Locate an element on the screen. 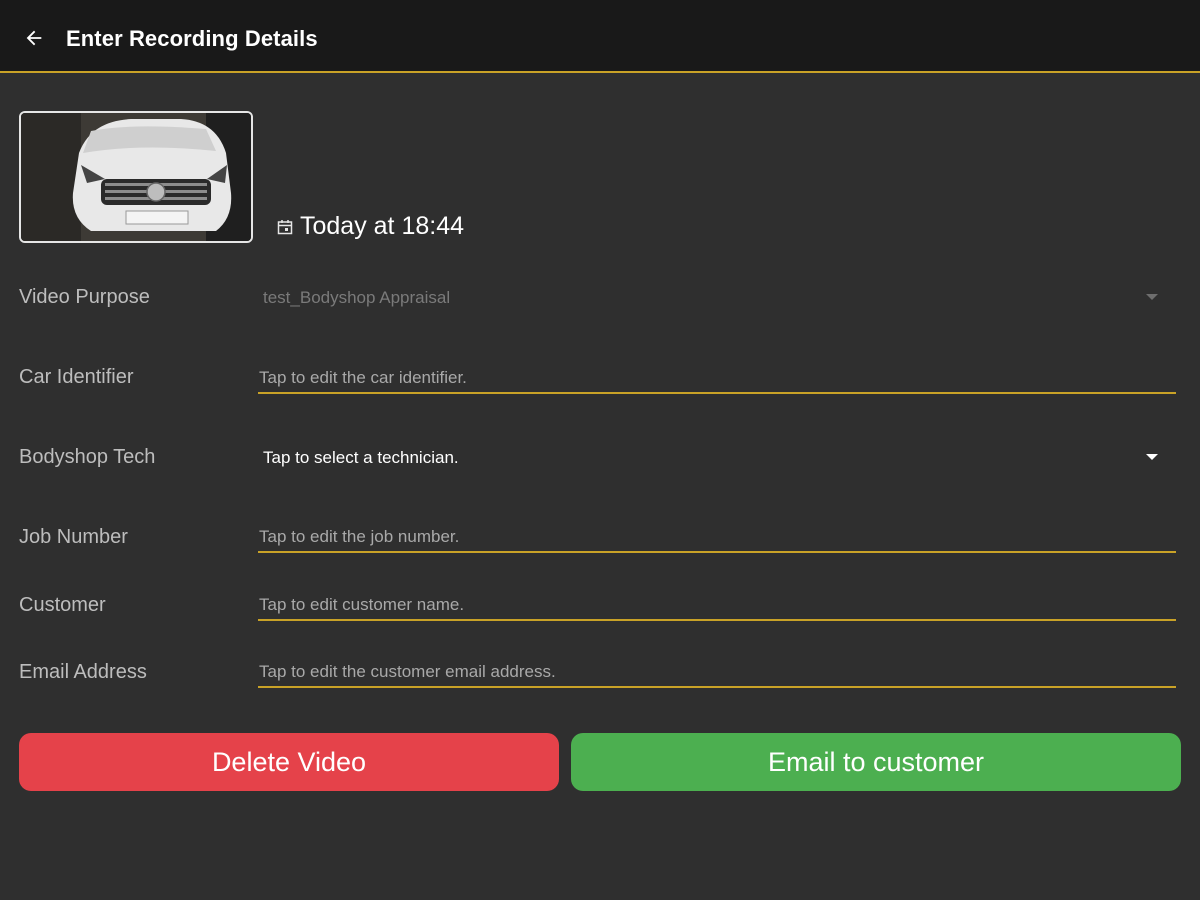  bodyshop-tech-label: Bodyshop Tech is located at coordinates (87, 457).